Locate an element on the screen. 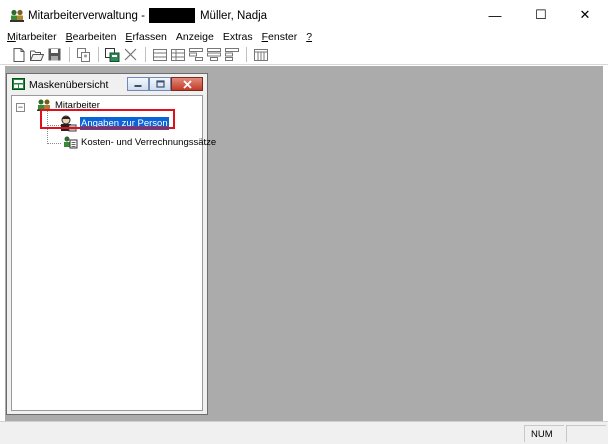 This screenshot has width=608, height=444. copy-record-icon is located at coordinates (83, 54).